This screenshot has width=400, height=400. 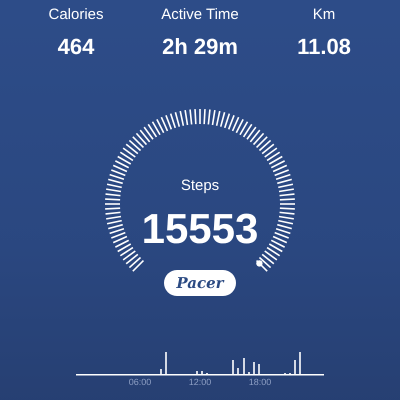 What do you see at coordinates (200, 47) in the screenshot?
I see `stat-value: 2h 29m` at bounding box center [200, 47].